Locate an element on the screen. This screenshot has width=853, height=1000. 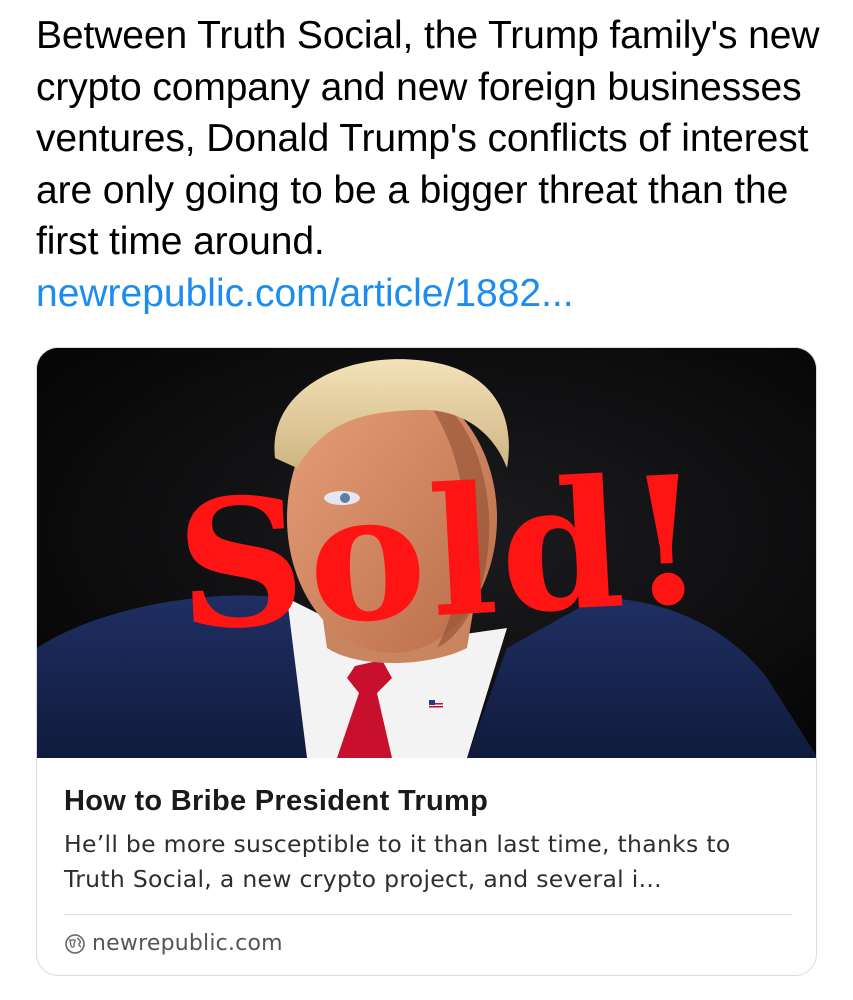
card-domain-label: newrepublic.com is located at coordinates (187, 943).